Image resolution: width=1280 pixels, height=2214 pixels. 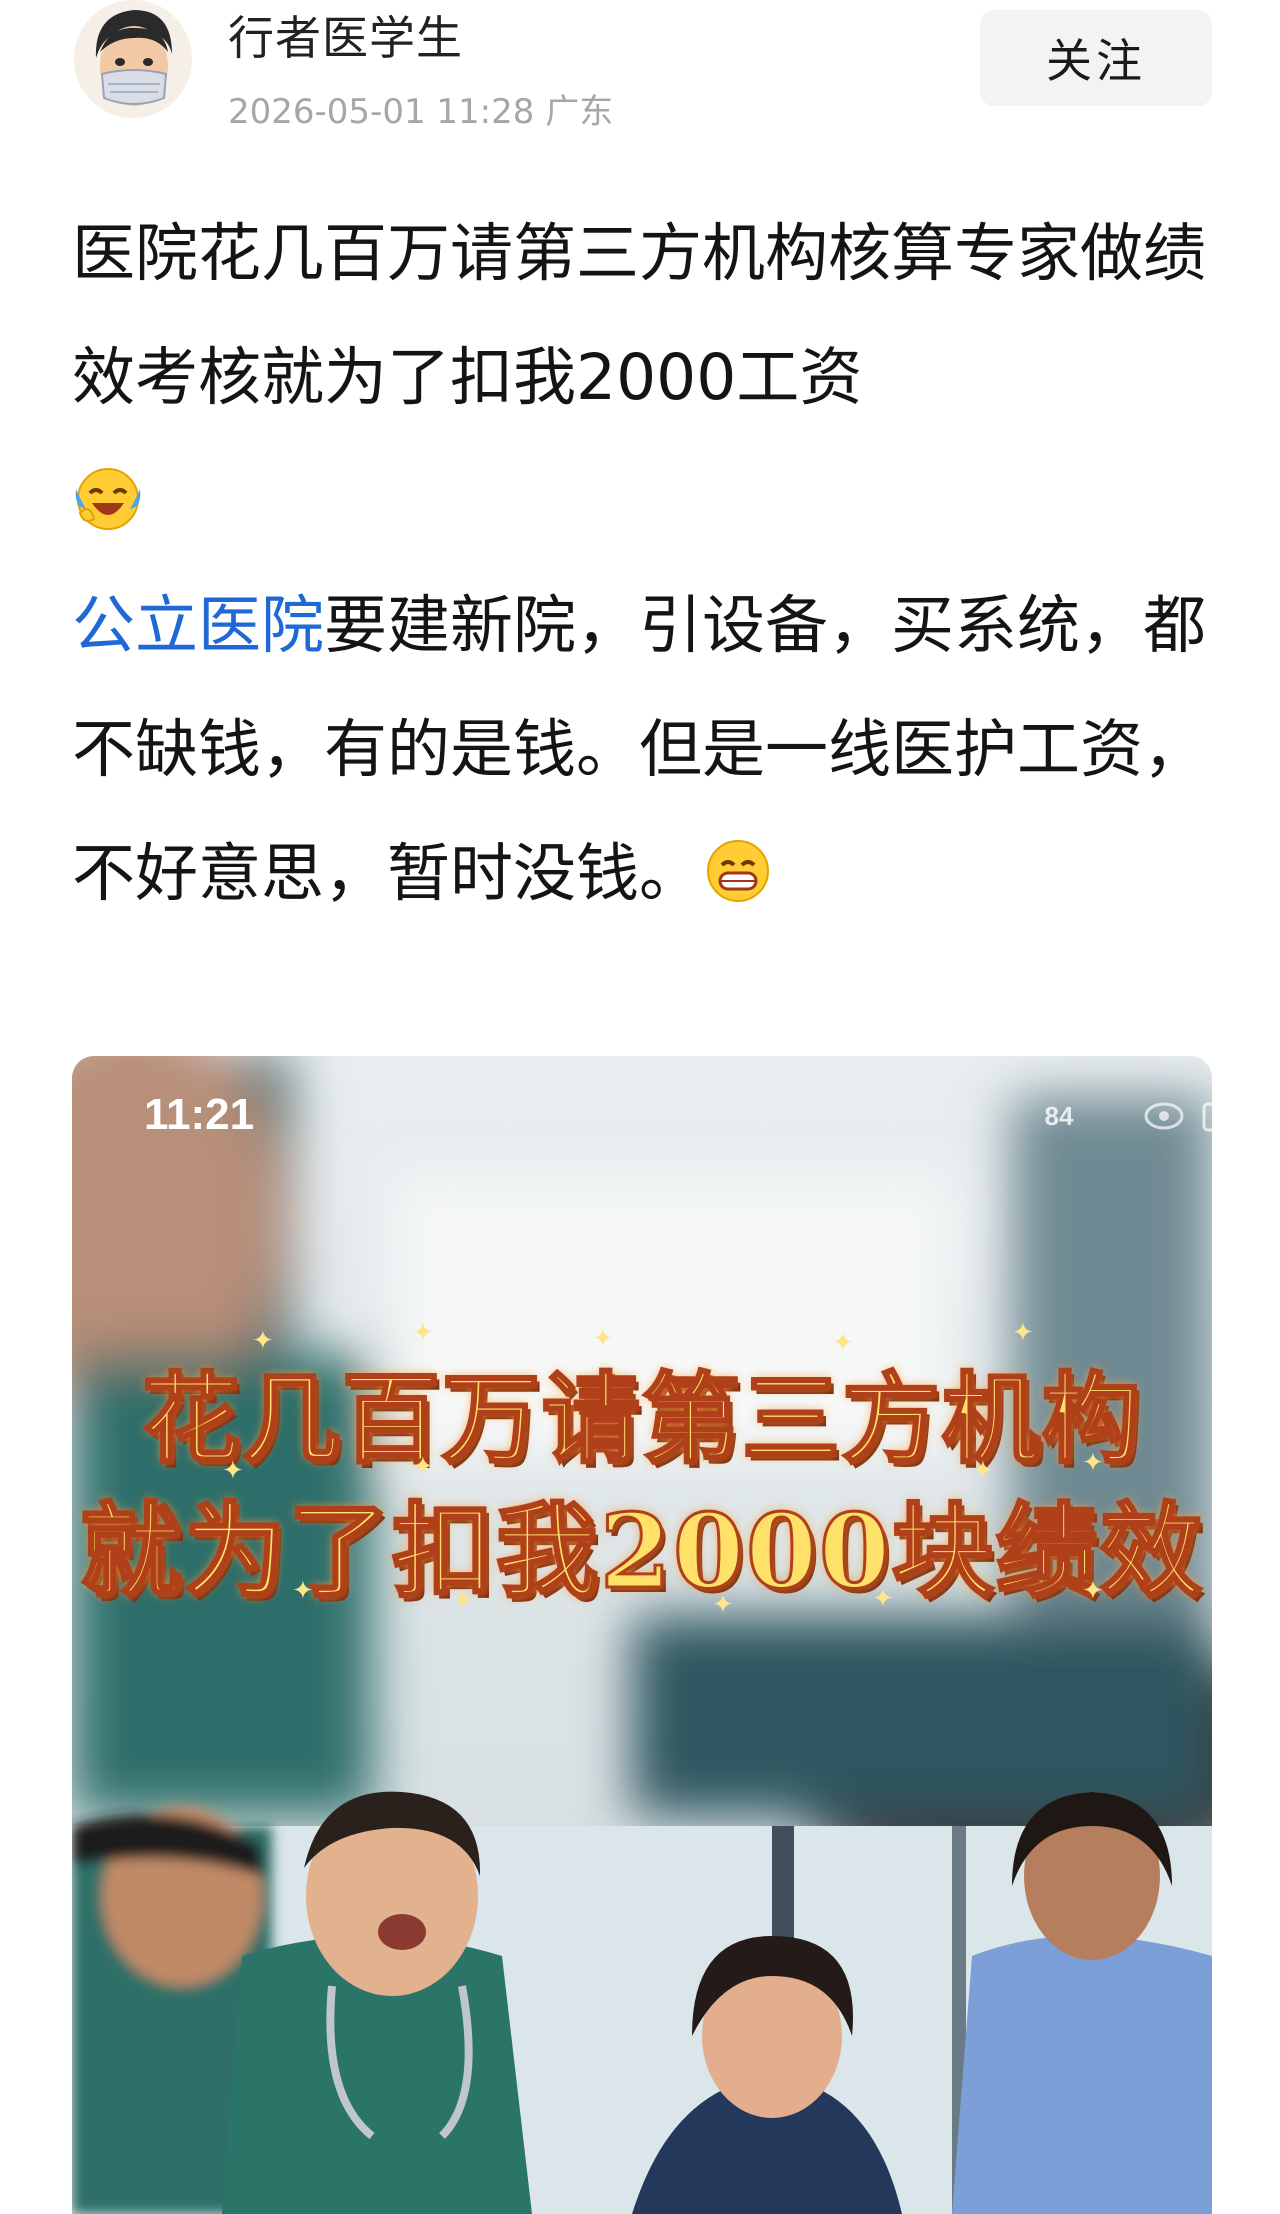 I want to click on avatar, so click(x=133, y=59).